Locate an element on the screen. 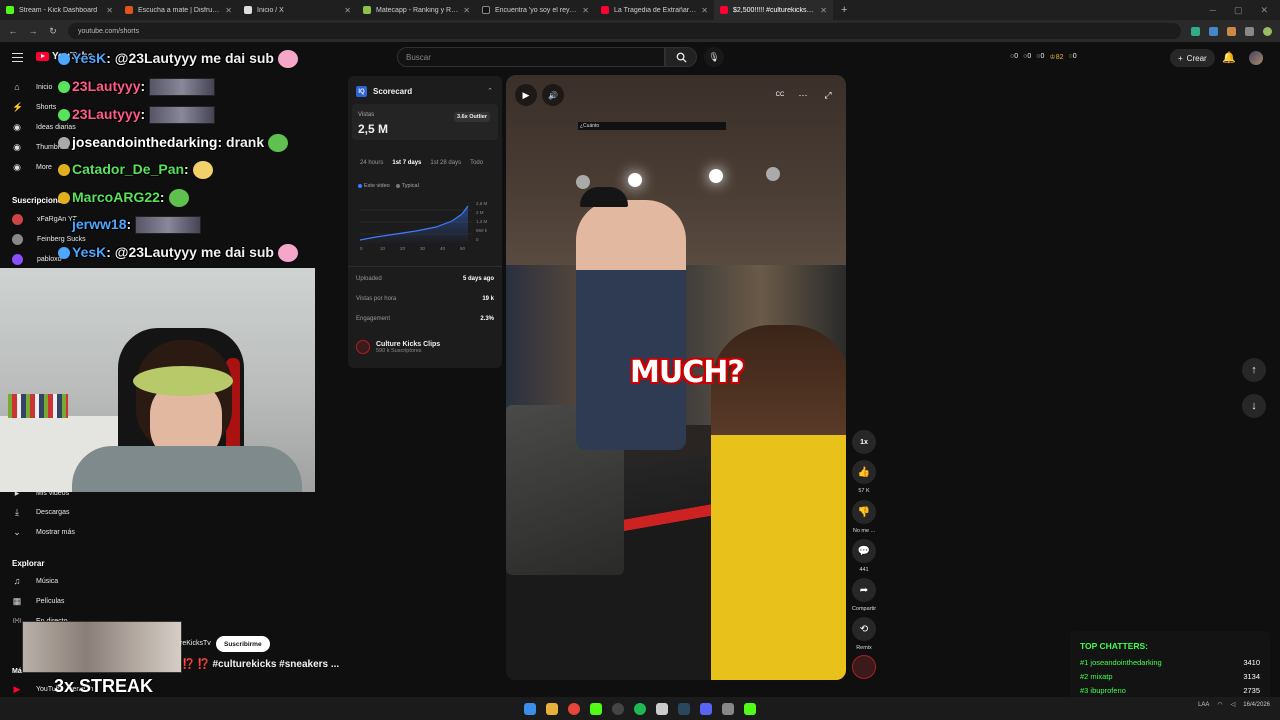 This screenshot has height=720, width=1280. tab-all: Todo is located at coordinates (476, 163).